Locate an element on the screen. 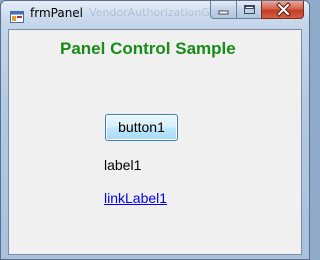  close-button is located at coordinates (282, 10).